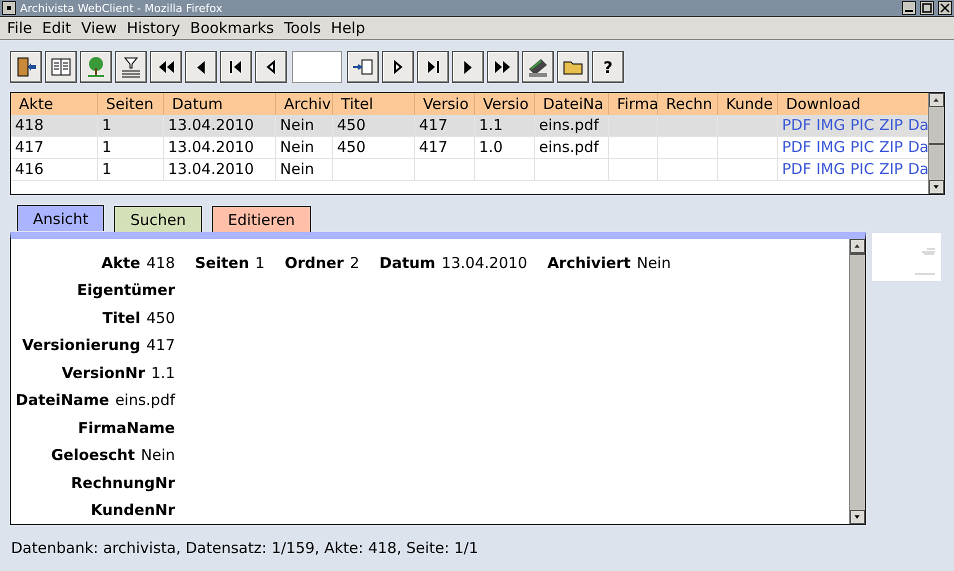 The height and width of the screenshot is (571, 954). I want to click on maximize-icon, so click(927, 8).